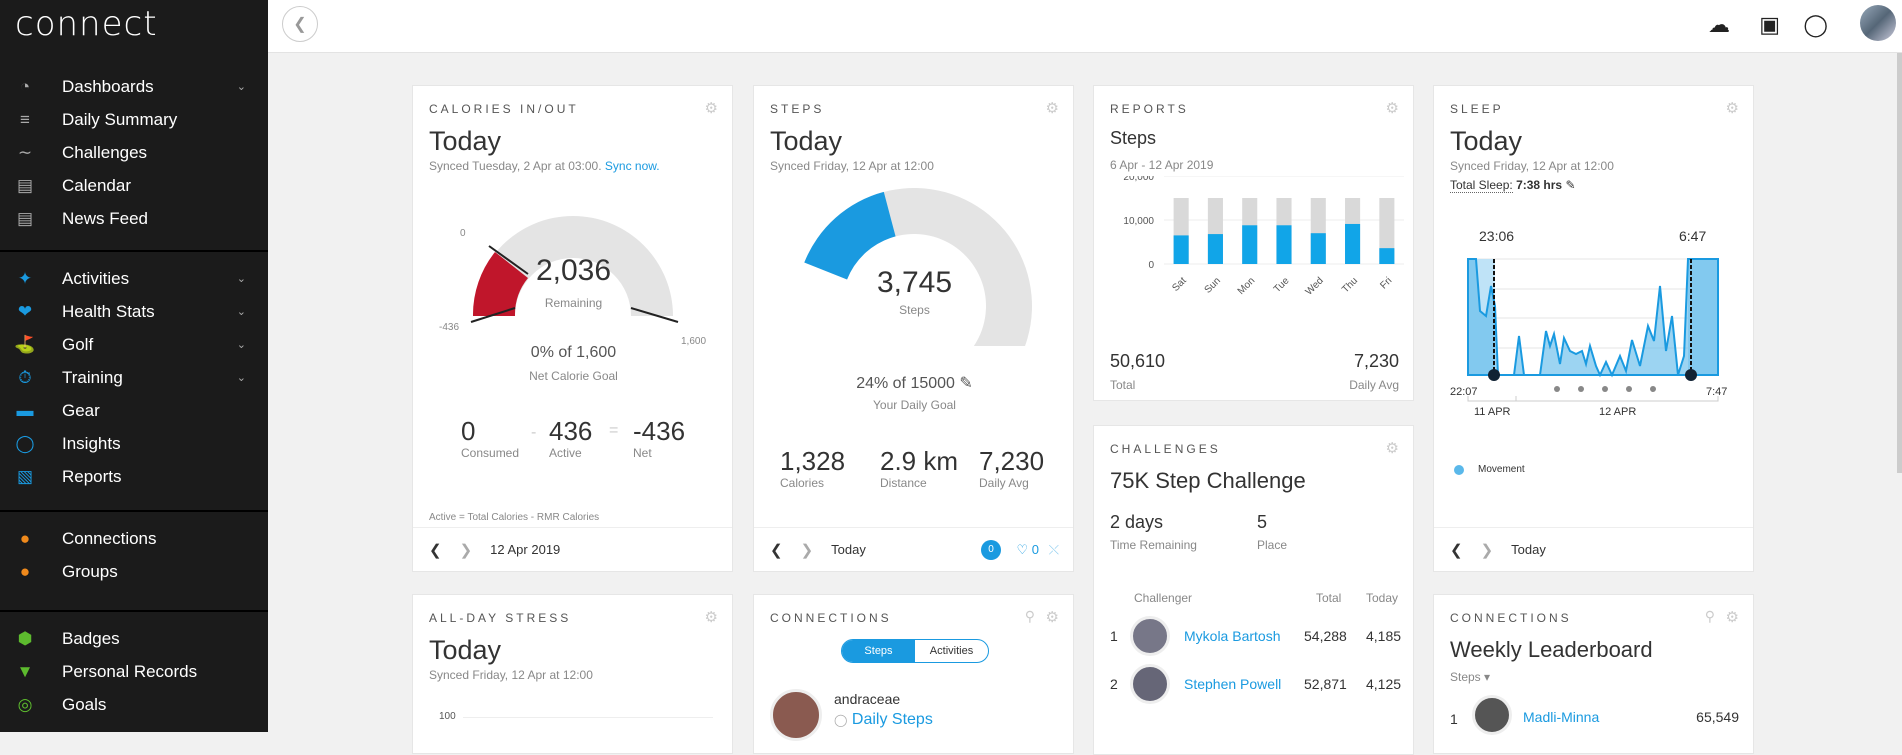 The height and width of the screenshot is (755, 1902). I want to click on sidebar-item-calendar: ▤ Calendar, so click(134, 185).